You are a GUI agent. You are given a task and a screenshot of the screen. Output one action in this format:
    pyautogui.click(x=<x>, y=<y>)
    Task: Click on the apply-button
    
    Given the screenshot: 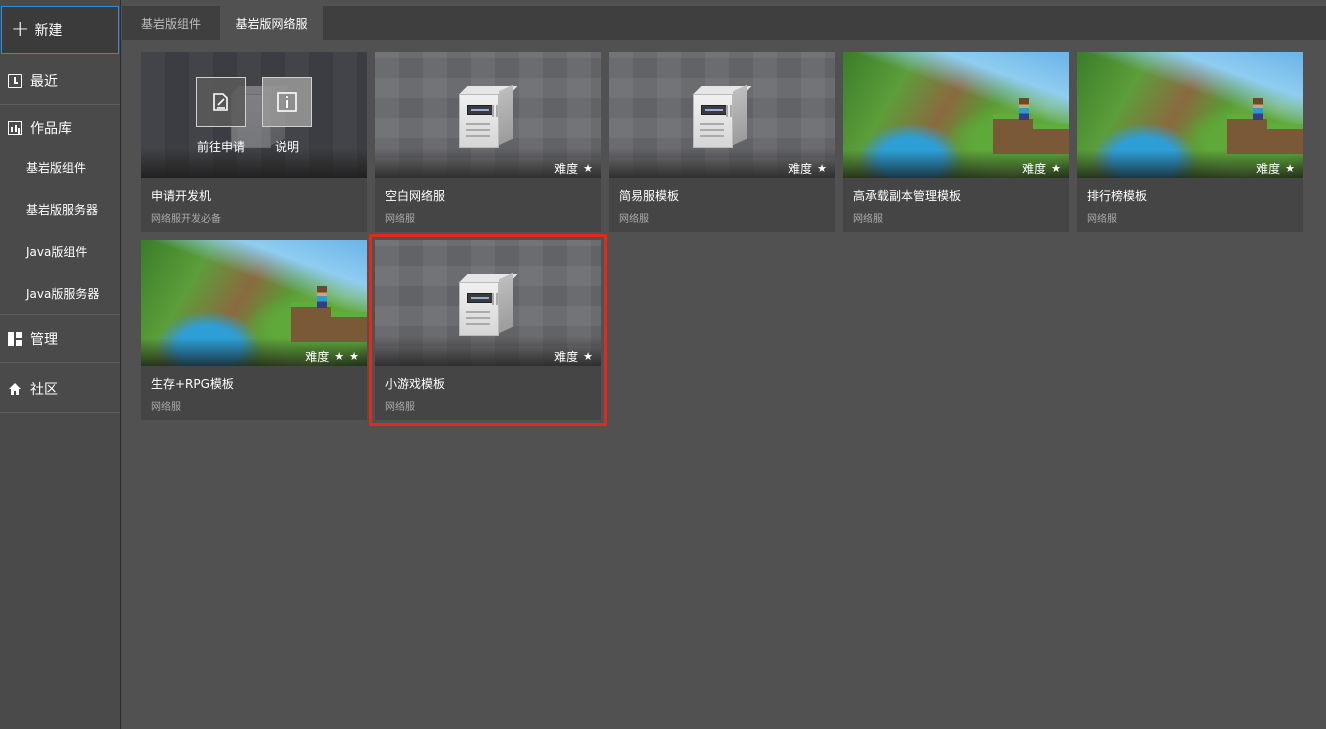 What is the action you would take?
    pyautogui.click(x=221, y=102)
    